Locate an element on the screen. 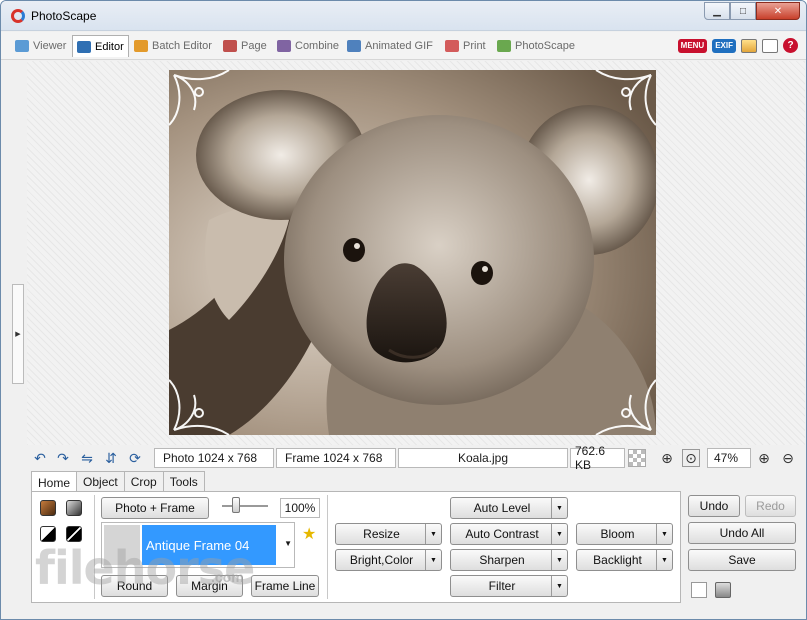 The image size is (807, 620). new-document-icon is located at coordinates (699, 590).